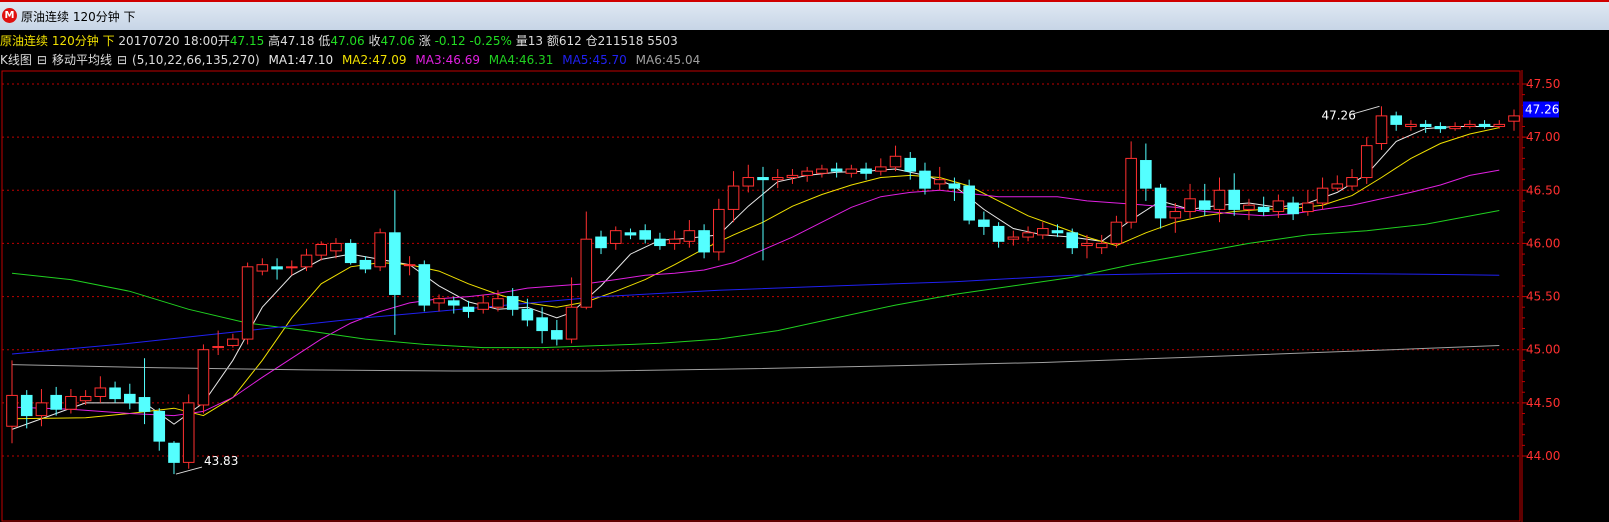  What do you see at coordinates (1543, 350) in the screenshot?
I see `y-tick-label: 45.00` at bounding box center [1543, 350].